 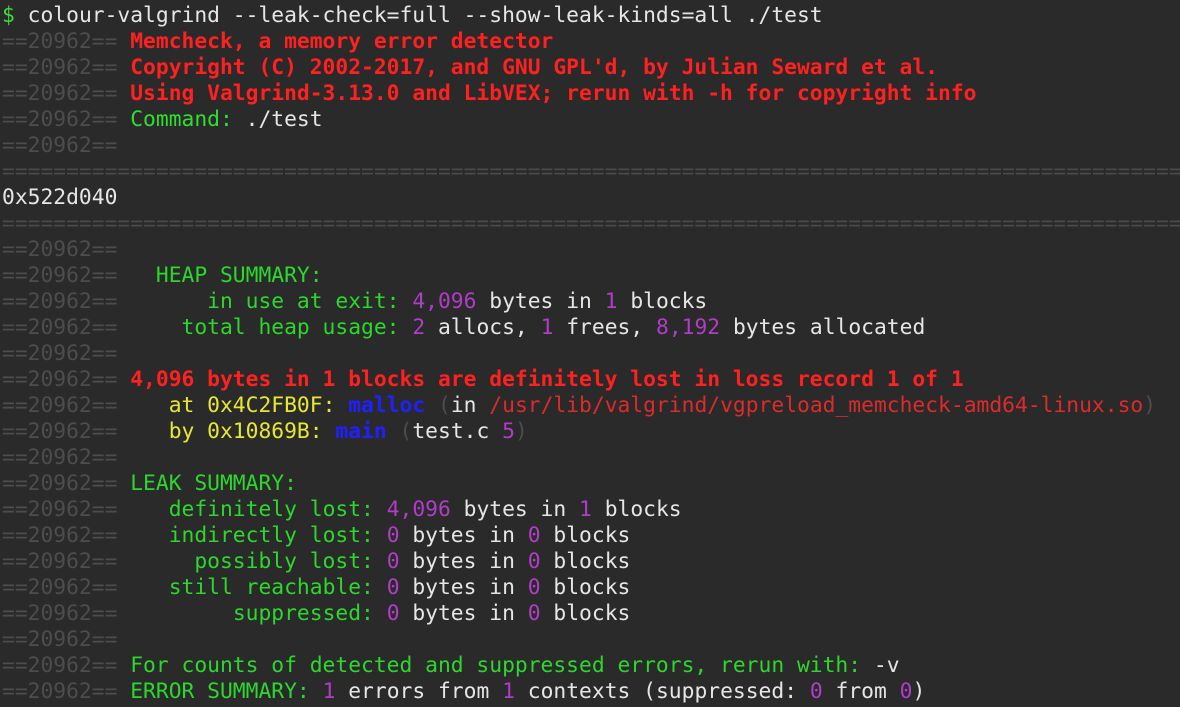 I want to click on program-output-text: 0x522d040, so click(x=60, y=197).